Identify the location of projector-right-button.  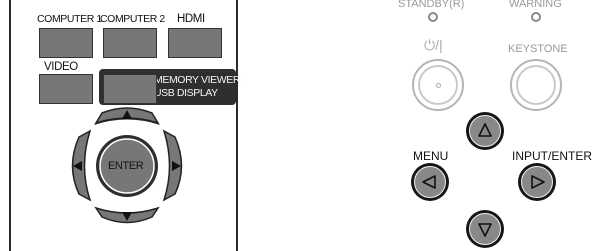
(537, 182).